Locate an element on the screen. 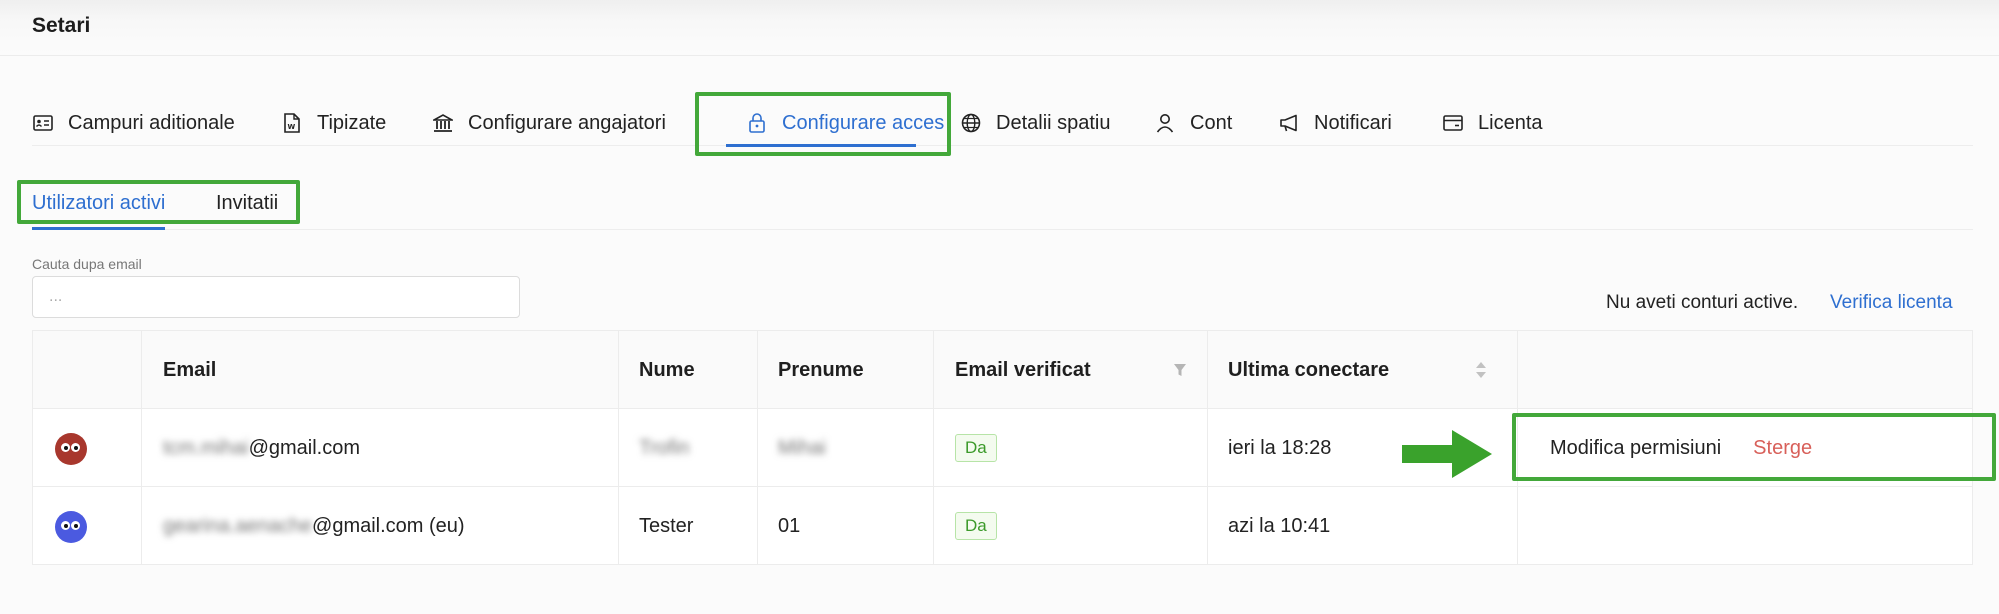 This screenshot has width=1999, height=614. tab-configurare-angajatori: Configurare angajatori is located at coordinates (549, 123).